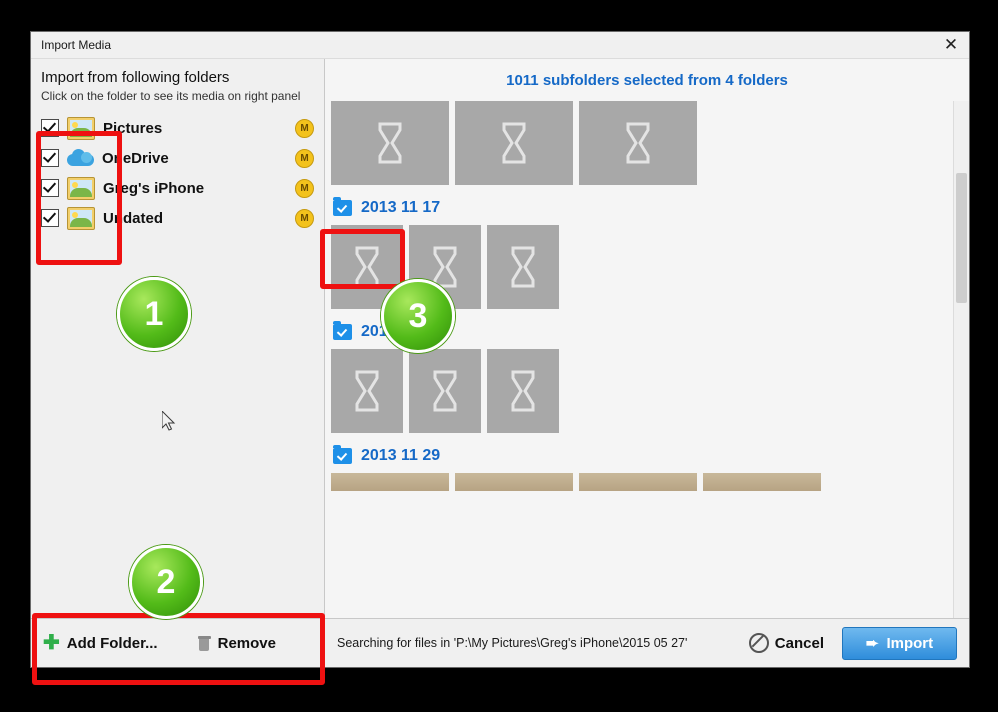 The image size is (998, 712). I want to click on group-header: 2013 11 29, so click(643, 456).